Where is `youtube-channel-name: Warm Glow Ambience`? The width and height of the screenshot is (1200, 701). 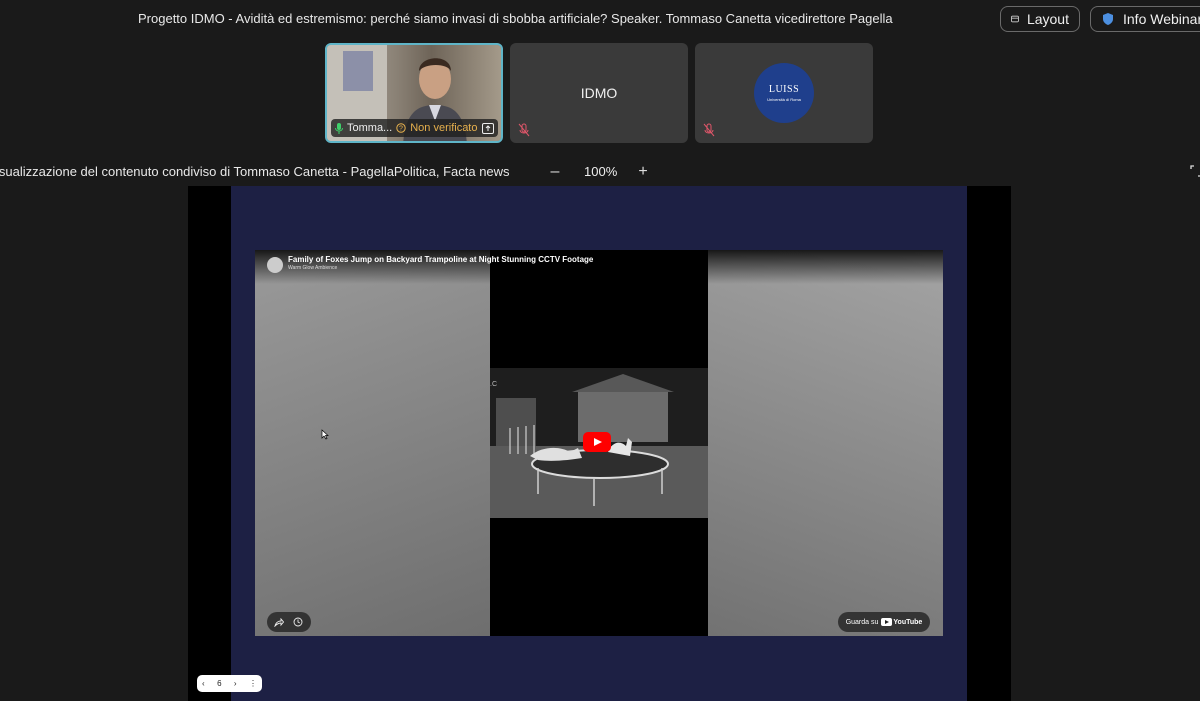
youtube-channel-name: Warm Glow Ambience is located at coordinates (312, 268).